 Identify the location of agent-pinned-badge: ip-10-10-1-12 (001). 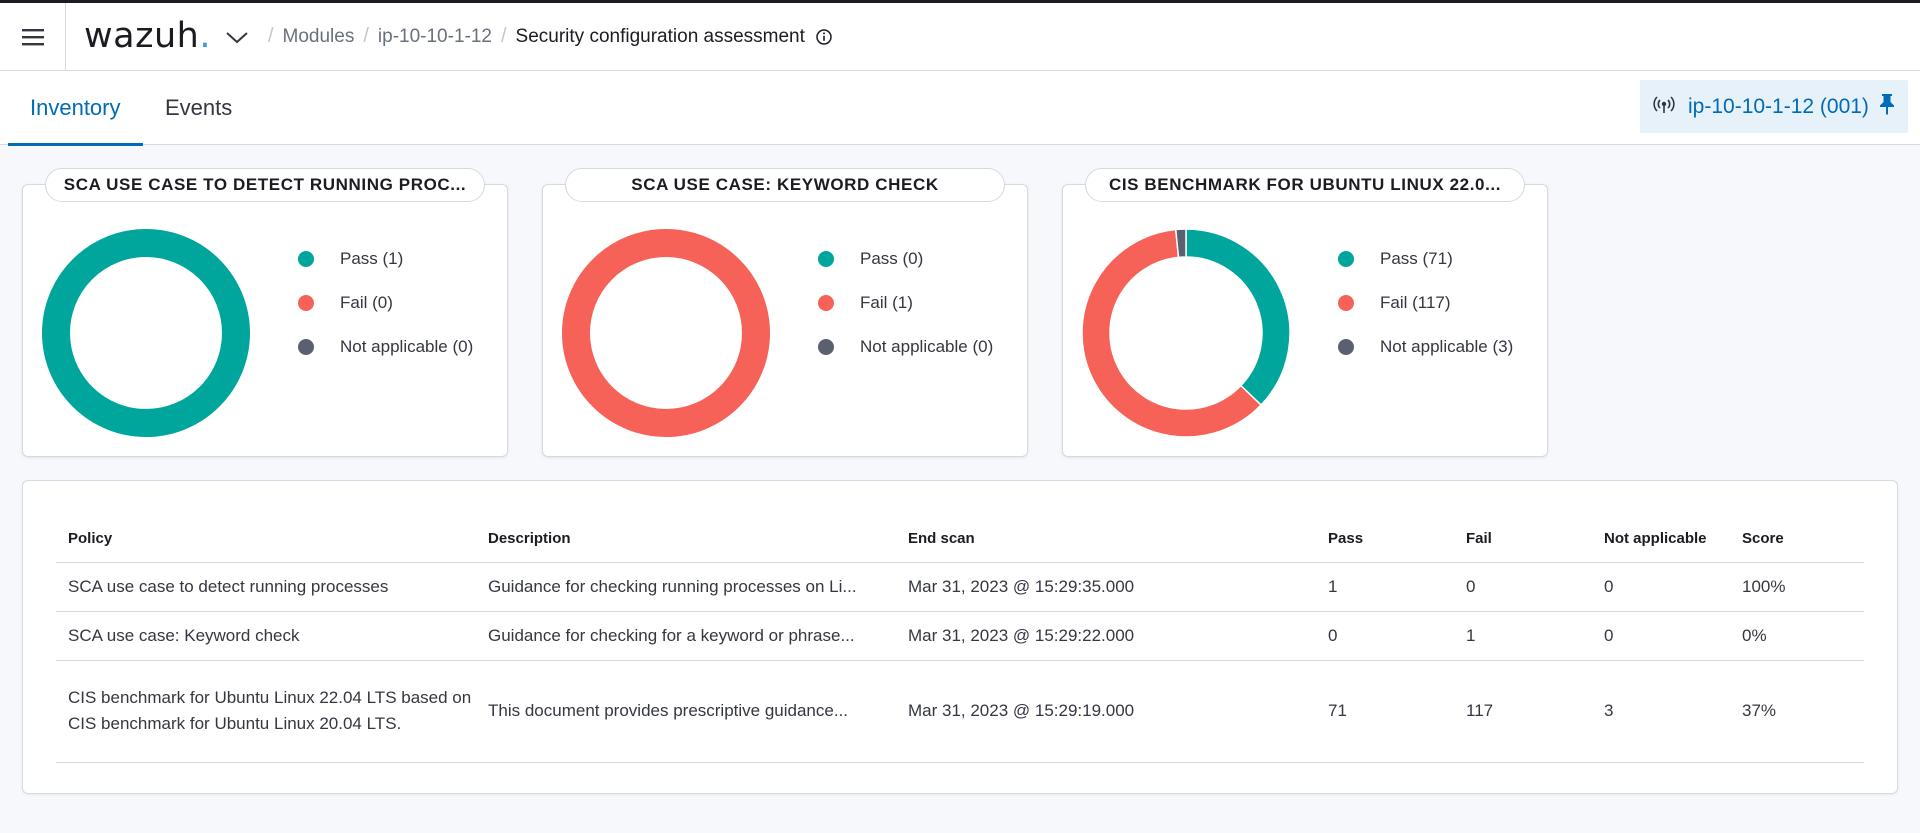
(1774, 106).